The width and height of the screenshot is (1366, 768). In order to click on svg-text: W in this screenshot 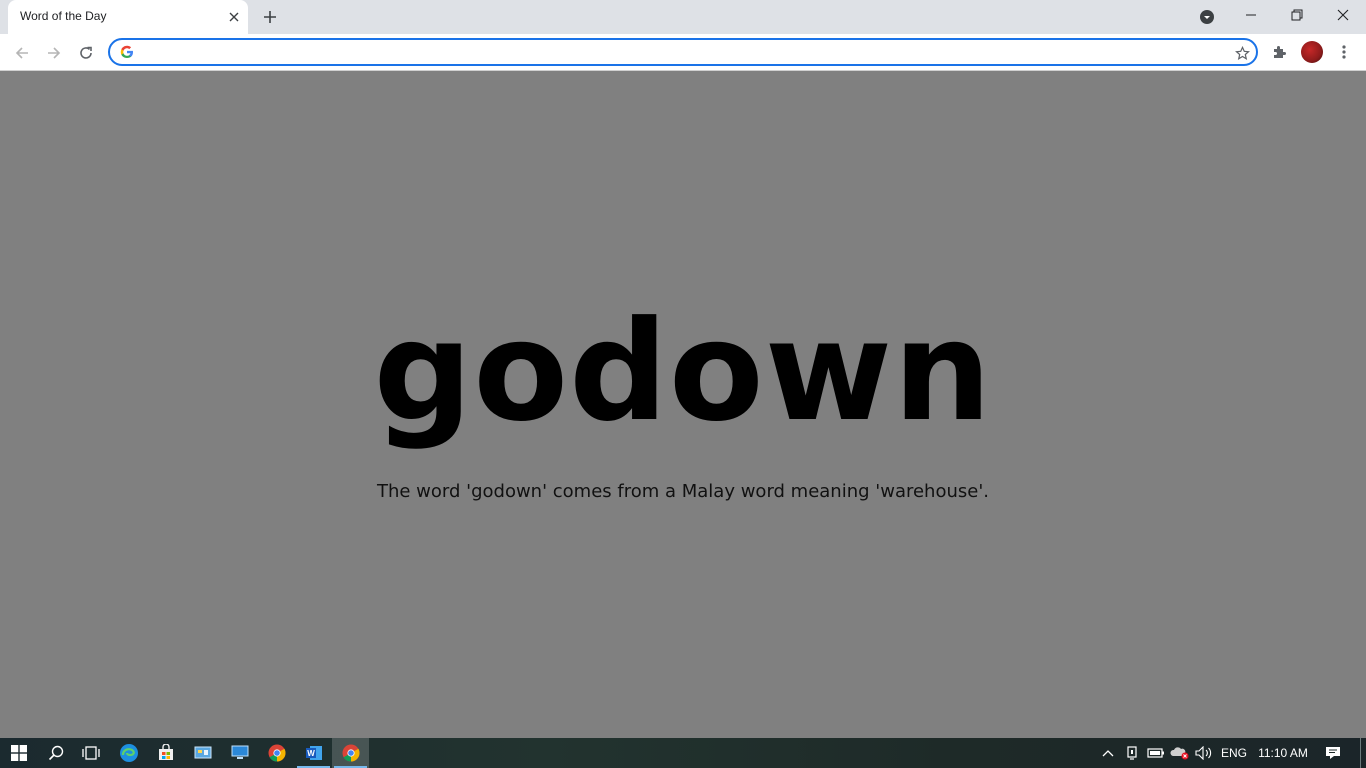, I will do `click(311, 753)`.